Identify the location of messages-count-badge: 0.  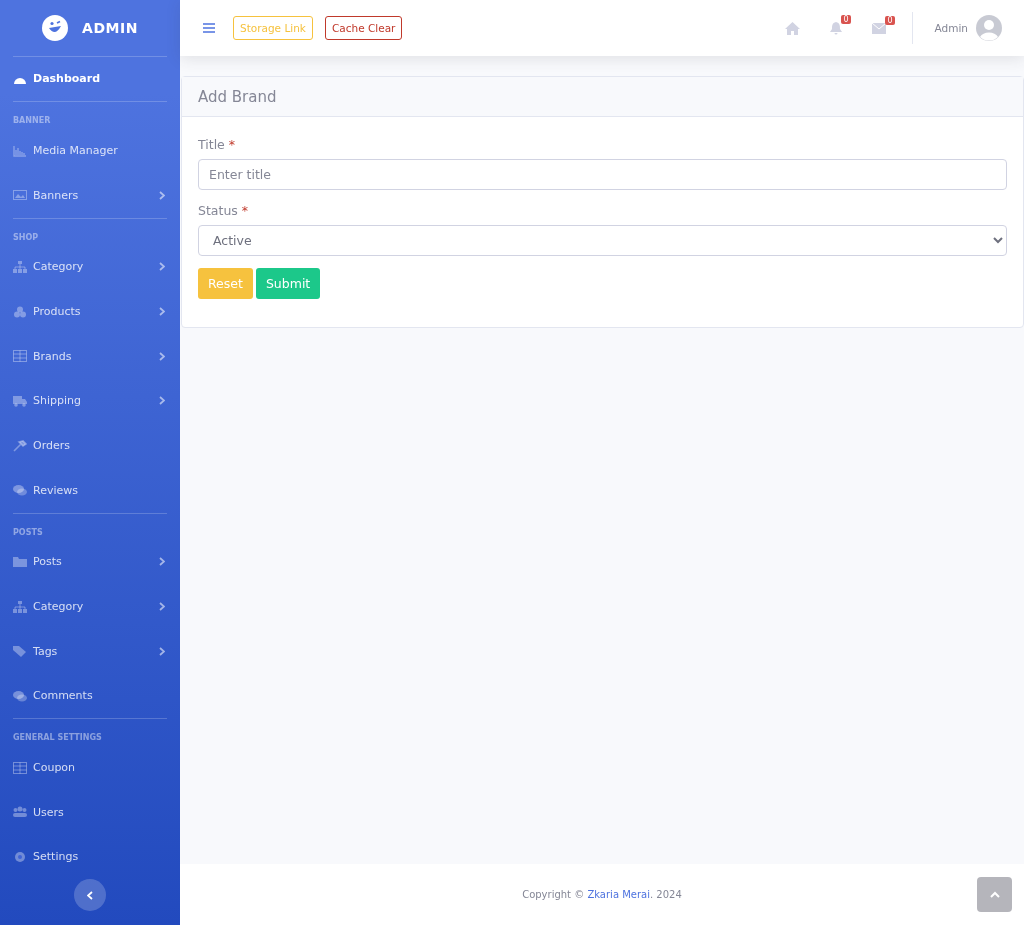
(890, 20).